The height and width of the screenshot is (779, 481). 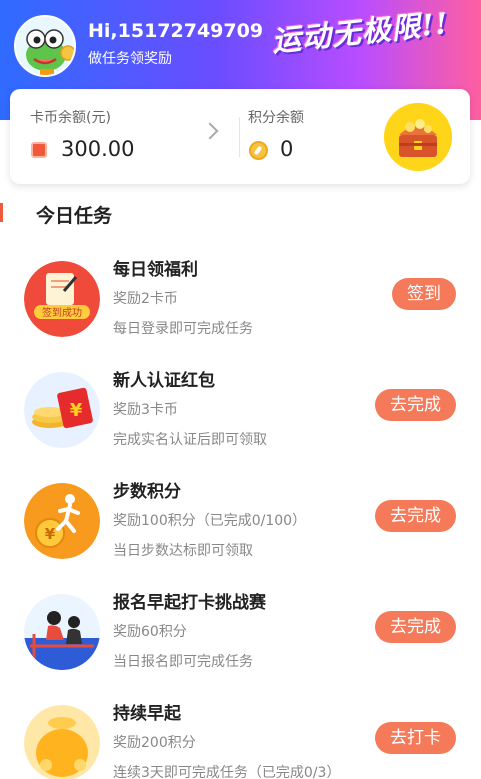 I want to click on task-reward: 奖励2卡币, so click(x=145, y=299).